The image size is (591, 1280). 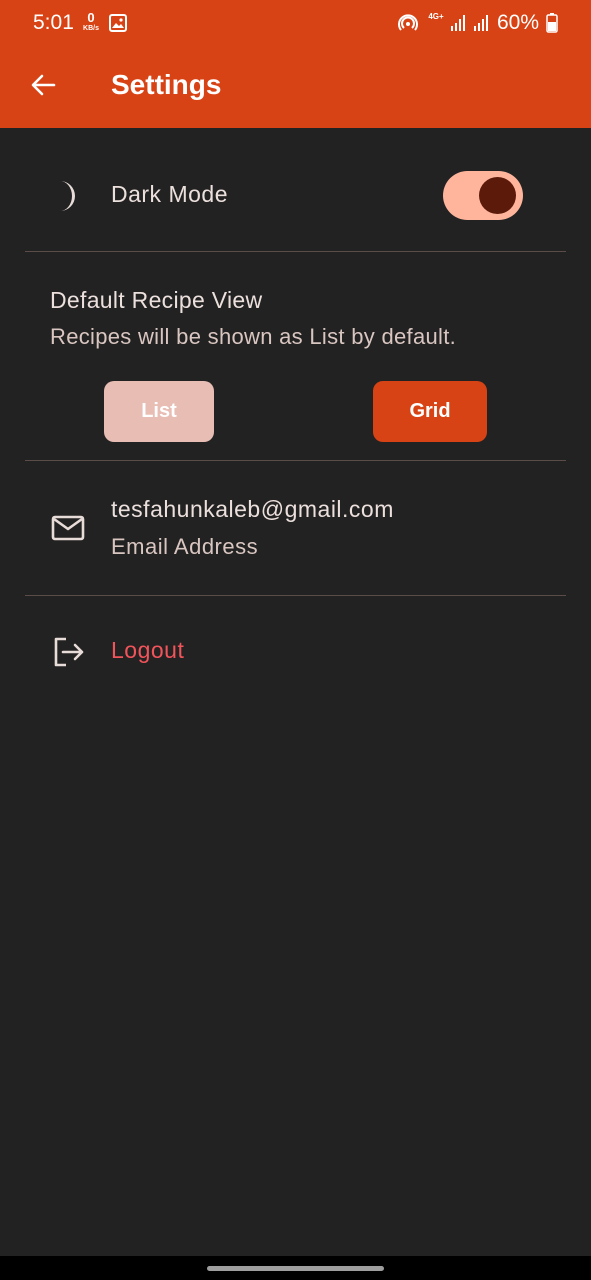 What do you see at coordinates (91, 17) in the screenshot?
I see `network-speed-value: 0` at bounding box center [91, 17].